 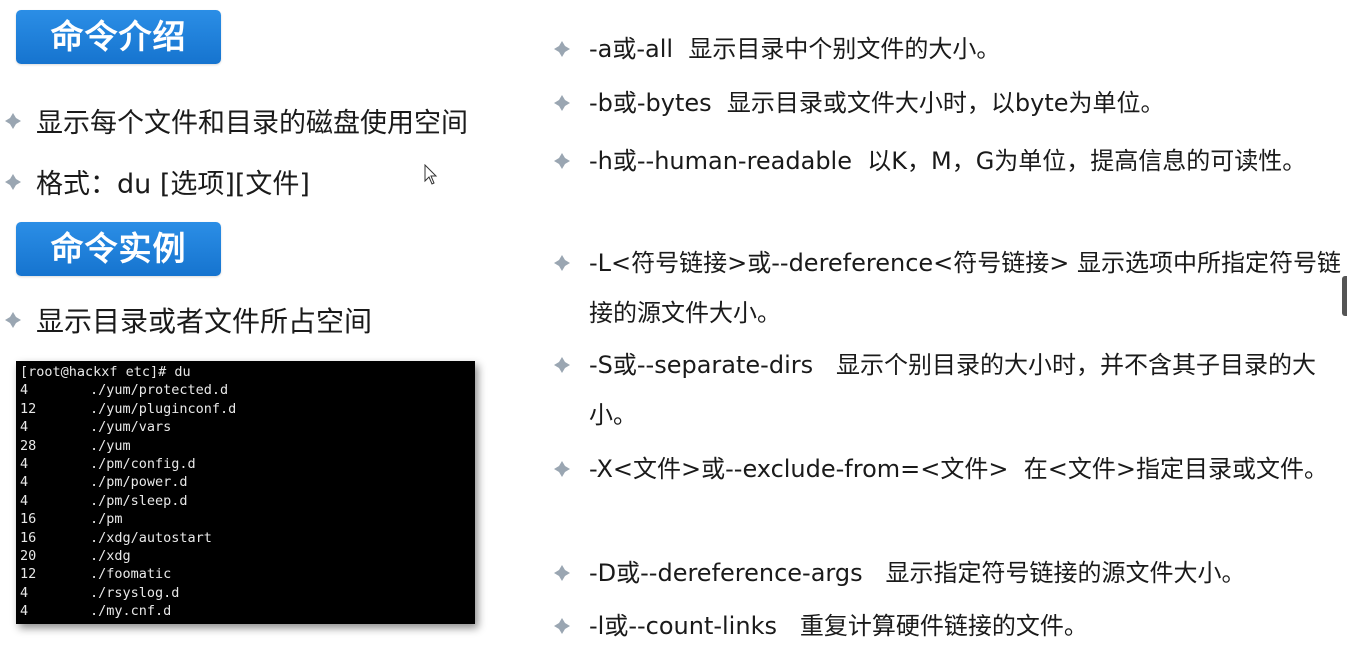 I want to click on terminal-row-path: ./yum/pluginconf.d, so click(x=163, y=408).